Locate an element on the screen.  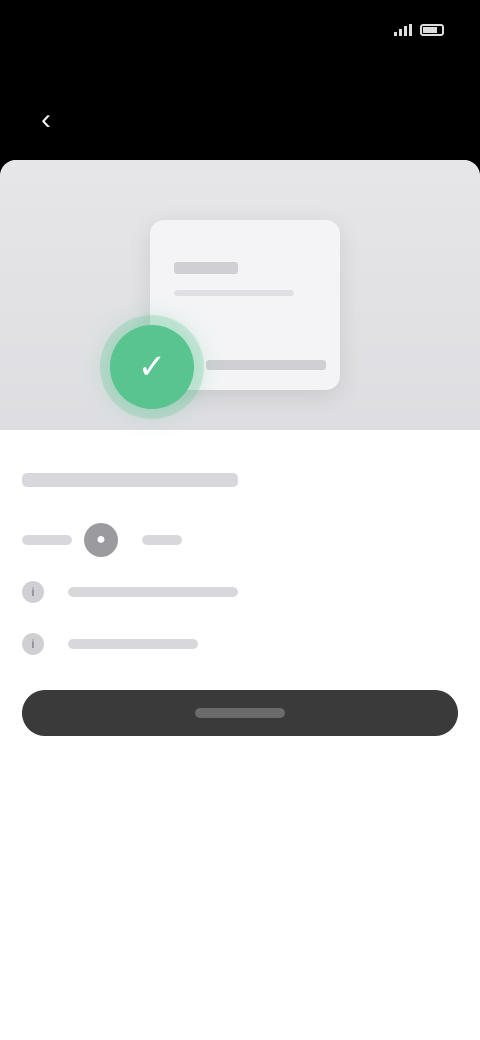
primary-action-button is located at coordinates (240, 713).